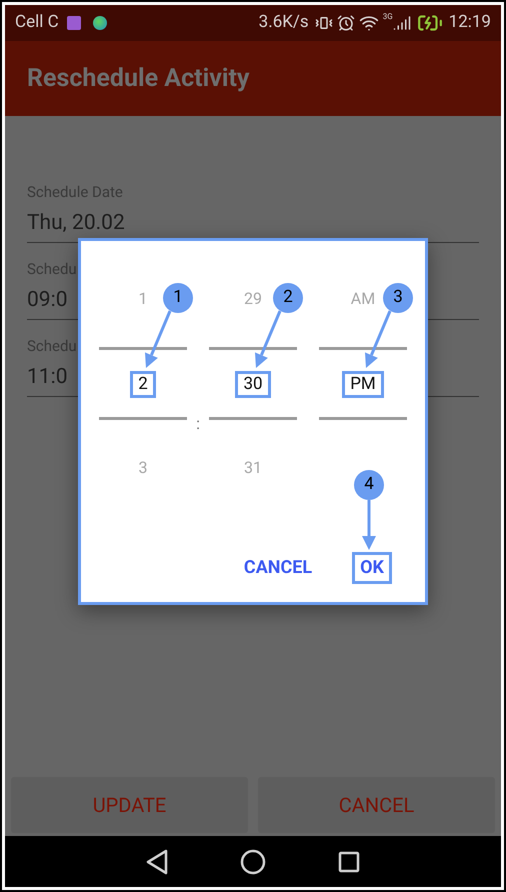 The image size is (506, 892). I want to click on app-notification-icon, so click(73, 23).